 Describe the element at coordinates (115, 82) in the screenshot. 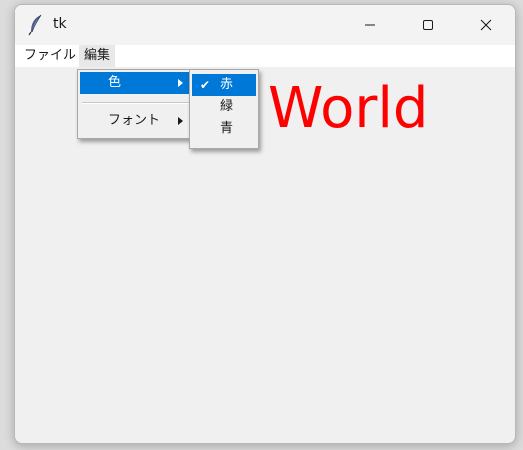

I see `menu-item-color-label: 色` at that location.